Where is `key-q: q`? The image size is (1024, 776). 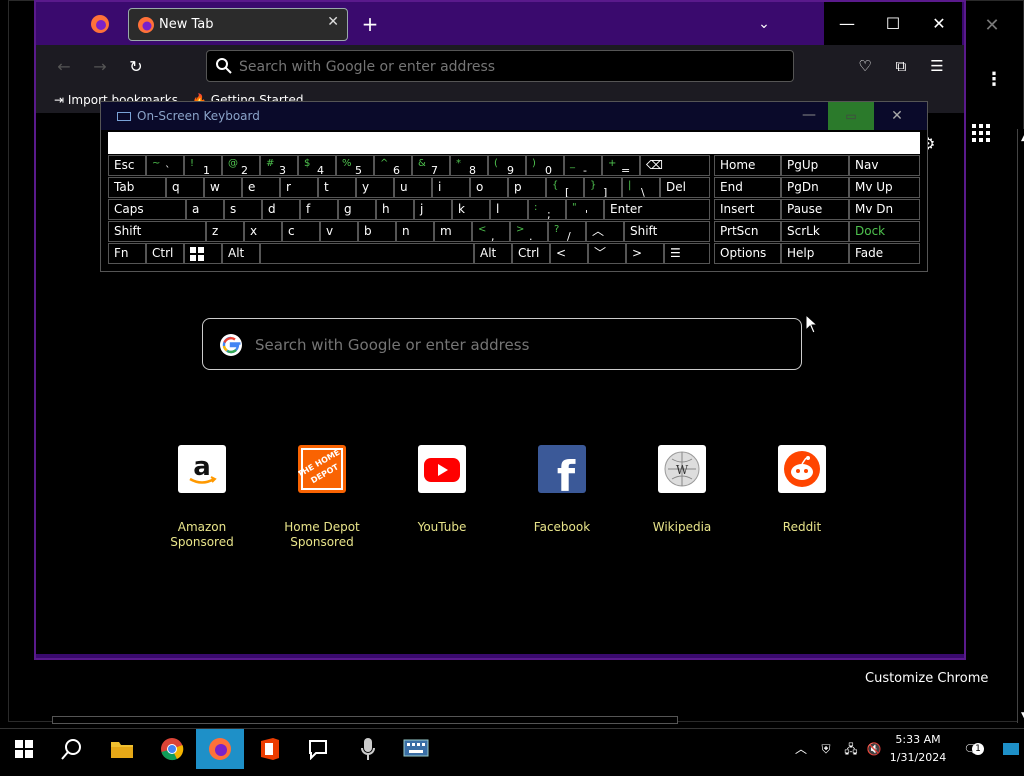 key-q: q is located at coordinates (185, 187).